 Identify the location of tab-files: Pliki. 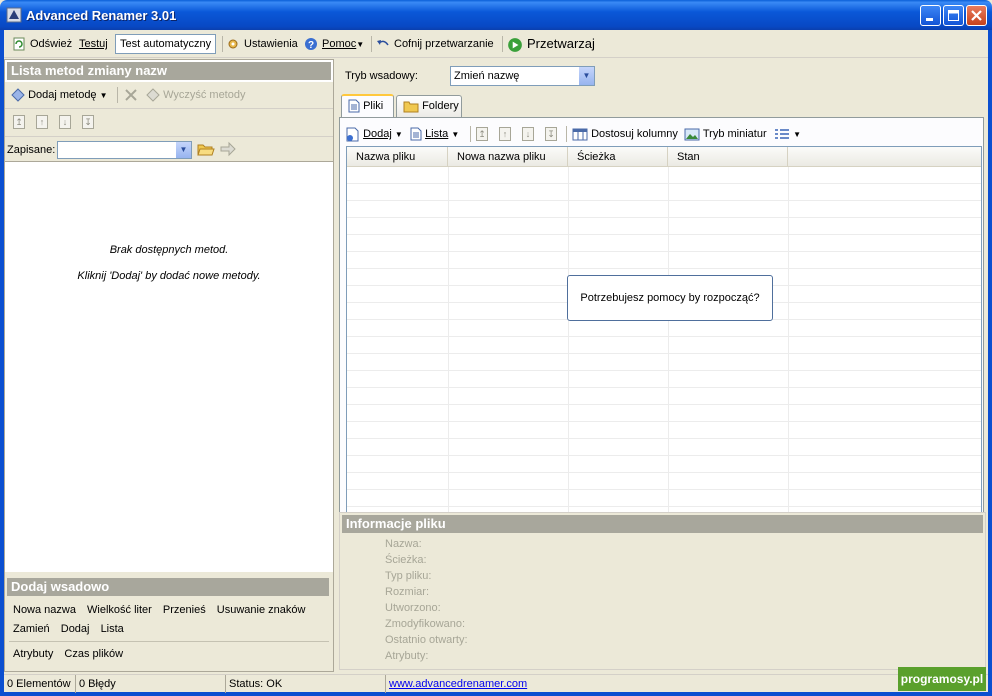
(367, 106).